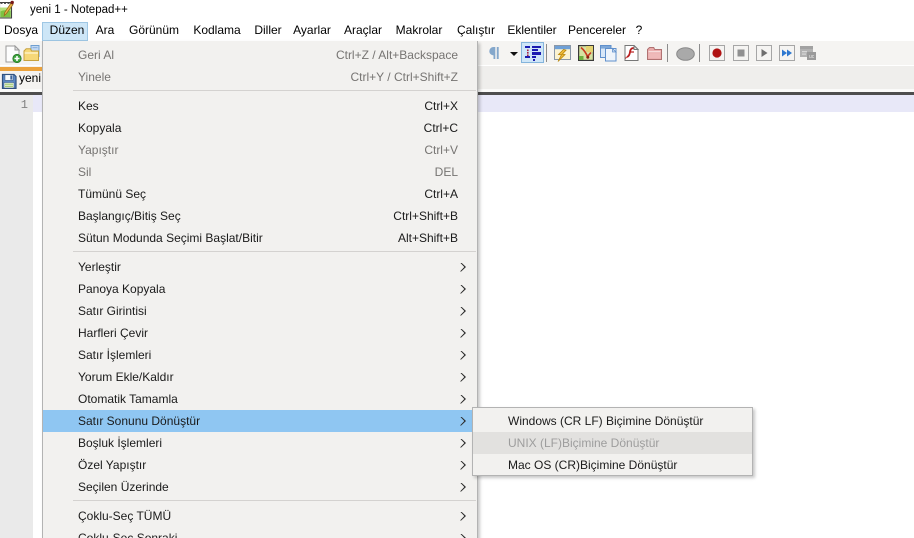 The width and height of the screenshot is (914, 538). Describe the element at coordinates (812, 57) in the screenshot. I see `svg-text: uc` at that location.